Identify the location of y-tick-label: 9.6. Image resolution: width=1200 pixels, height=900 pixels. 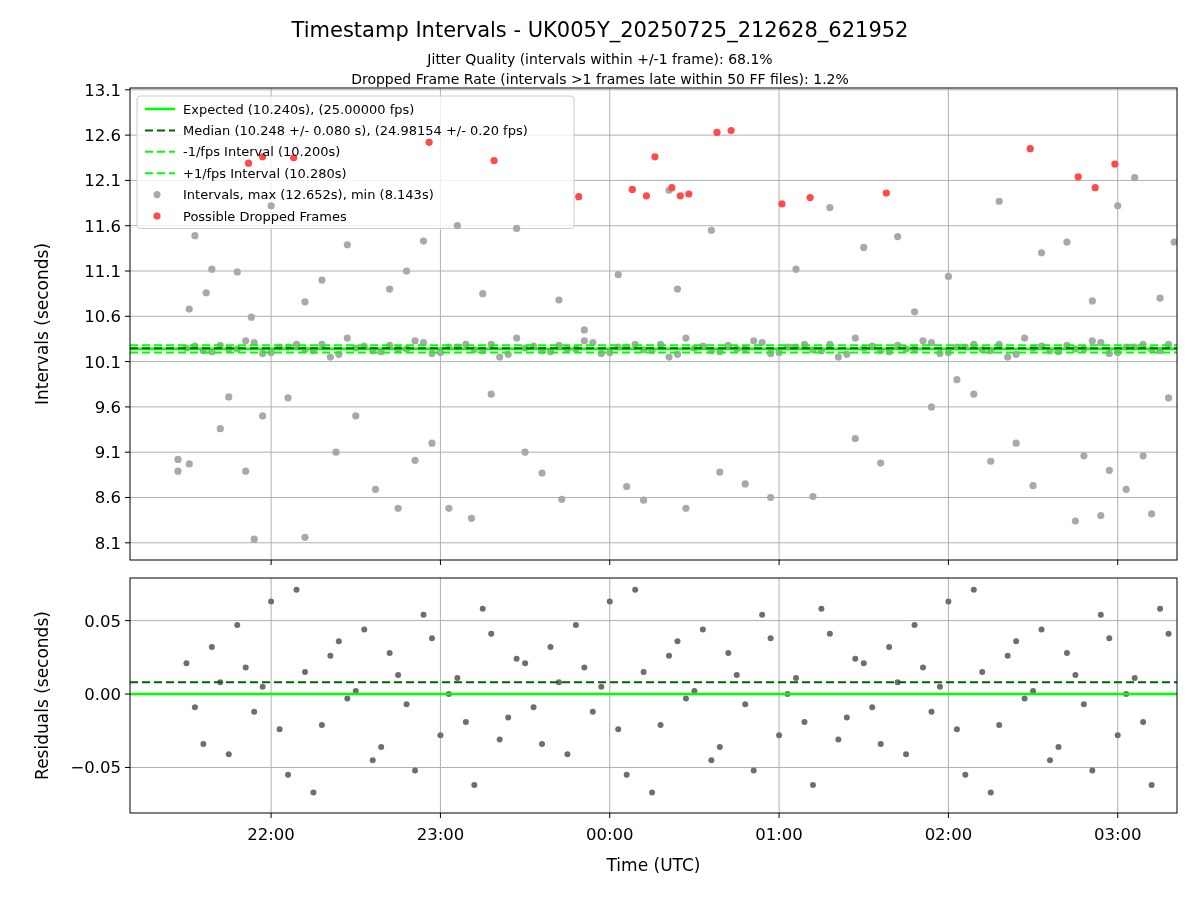
(107, 407).